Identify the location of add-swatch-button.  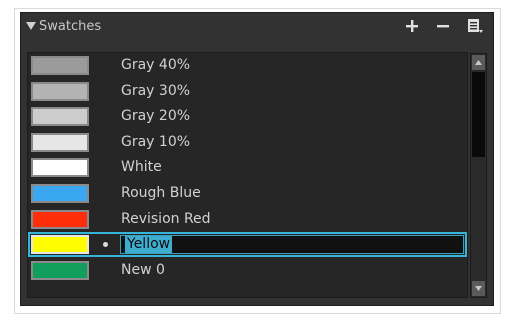
(412, 26).